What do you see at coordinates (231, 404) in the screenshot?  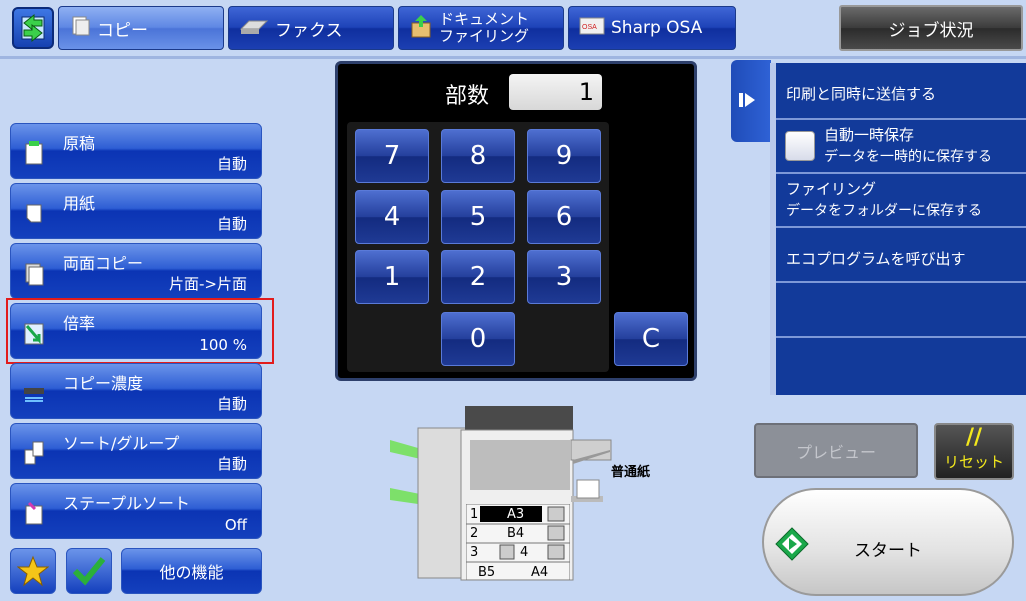 I see `setting-exposure-value: 自動` at bounding box center [231, 404].